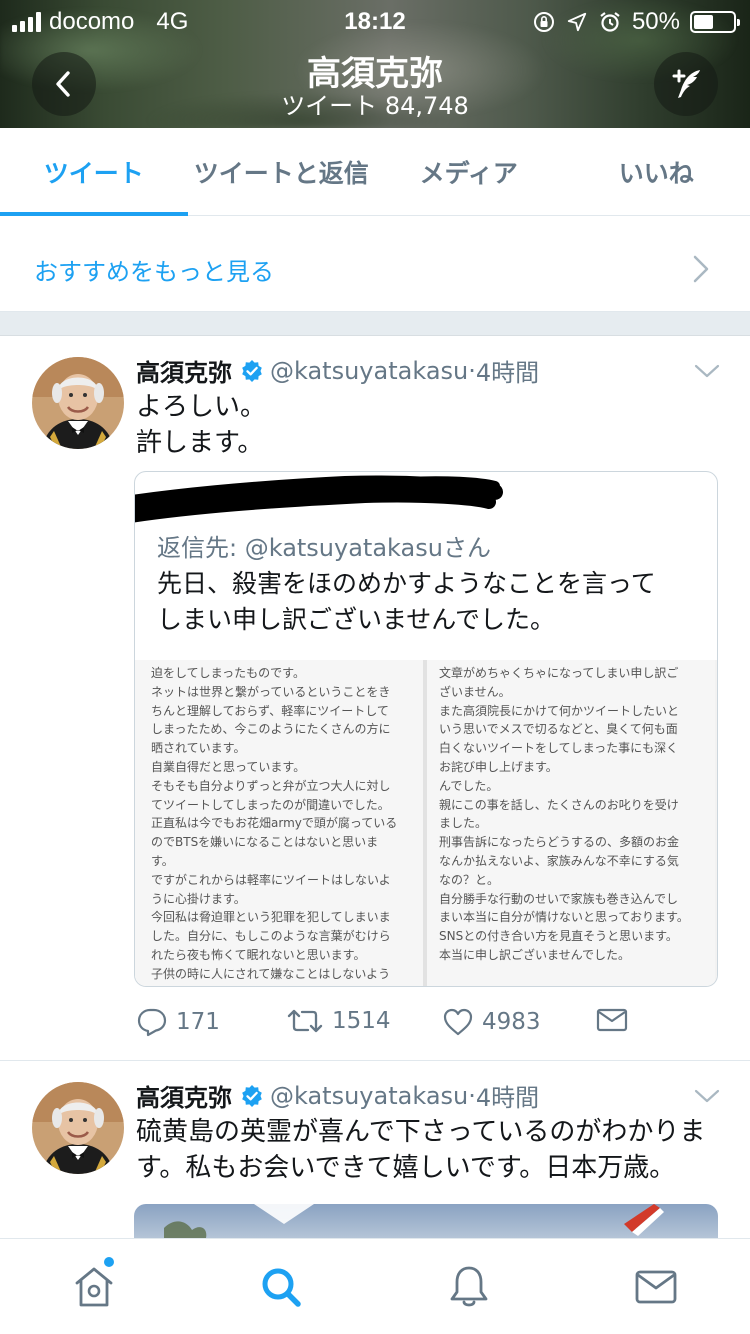 This screenshot has width=750, height=1334. I want to click on section-divider, so click(375, 324).